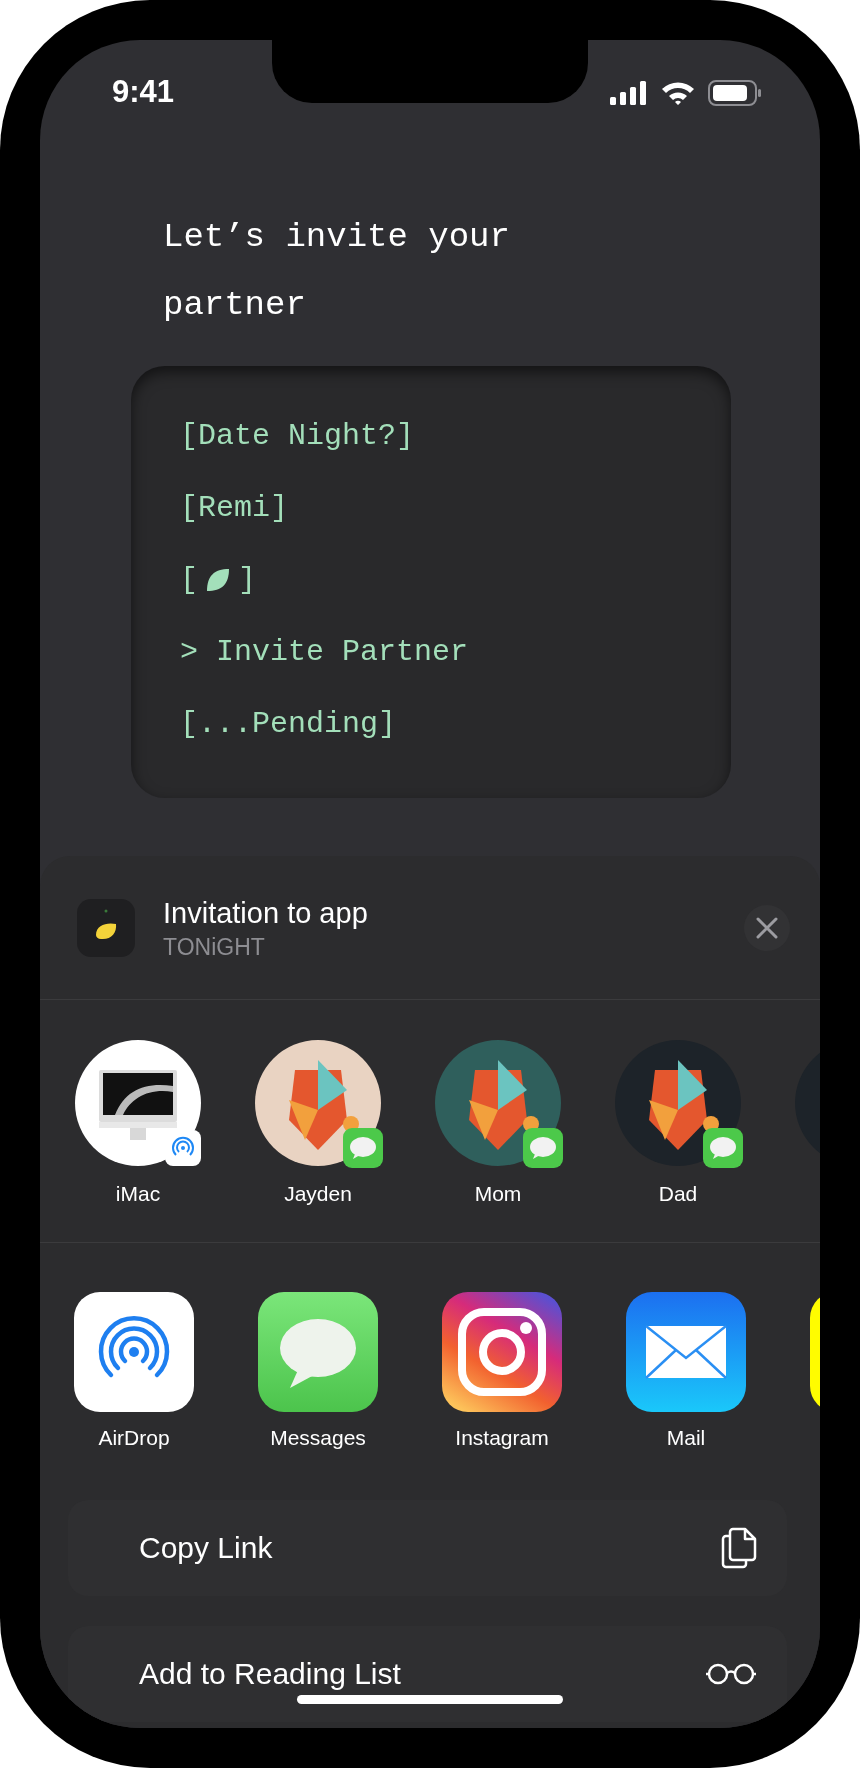 The image size is (860, 1768). I want to click on action-label: Add to Reading List, so click(270, 1674).